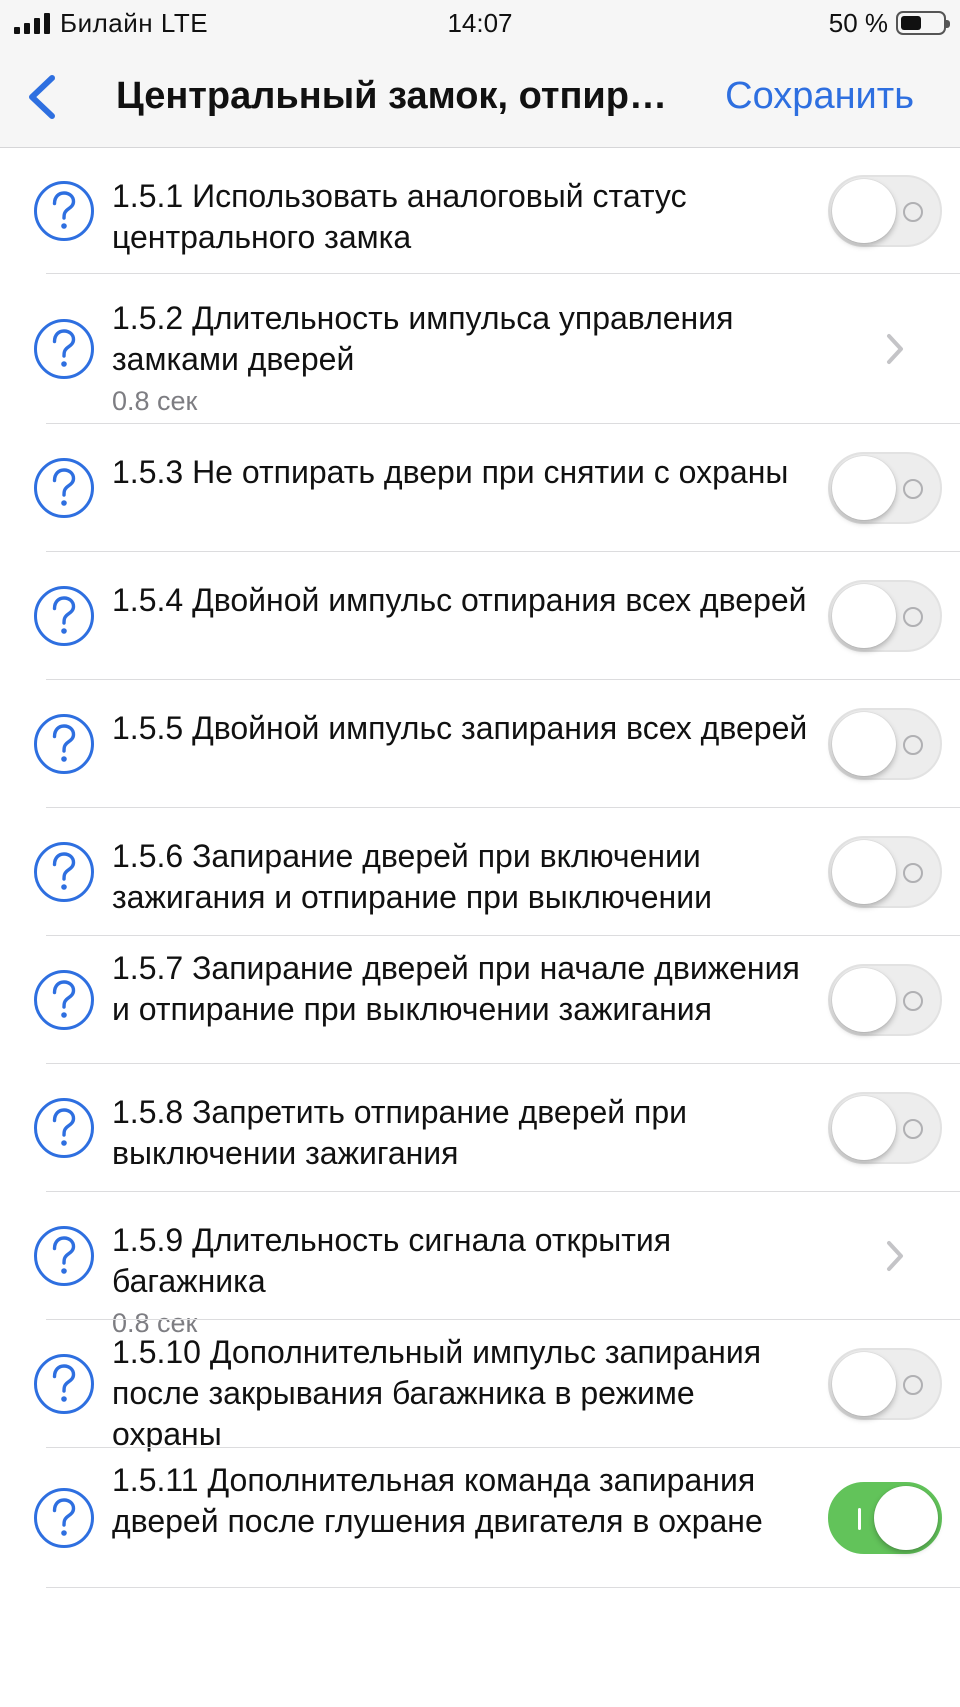 The image size is (960, 1707). I want to click on status-bar: Билайн LTE 14:07 50 %, so click(480, 23).